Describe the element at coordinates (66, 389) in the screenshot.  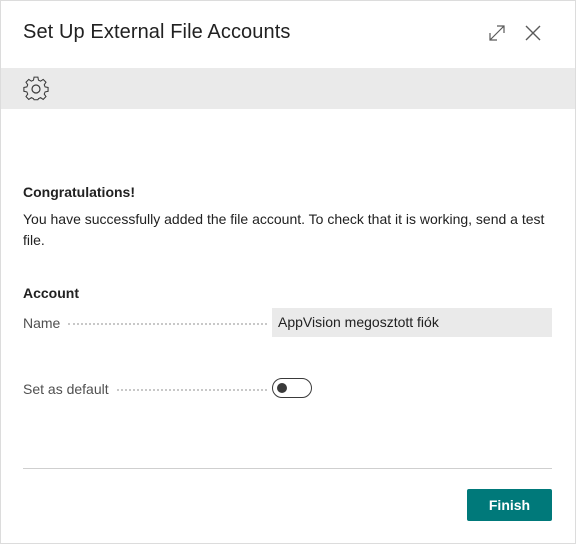
I see `default-label-text: Set as default` at that location.